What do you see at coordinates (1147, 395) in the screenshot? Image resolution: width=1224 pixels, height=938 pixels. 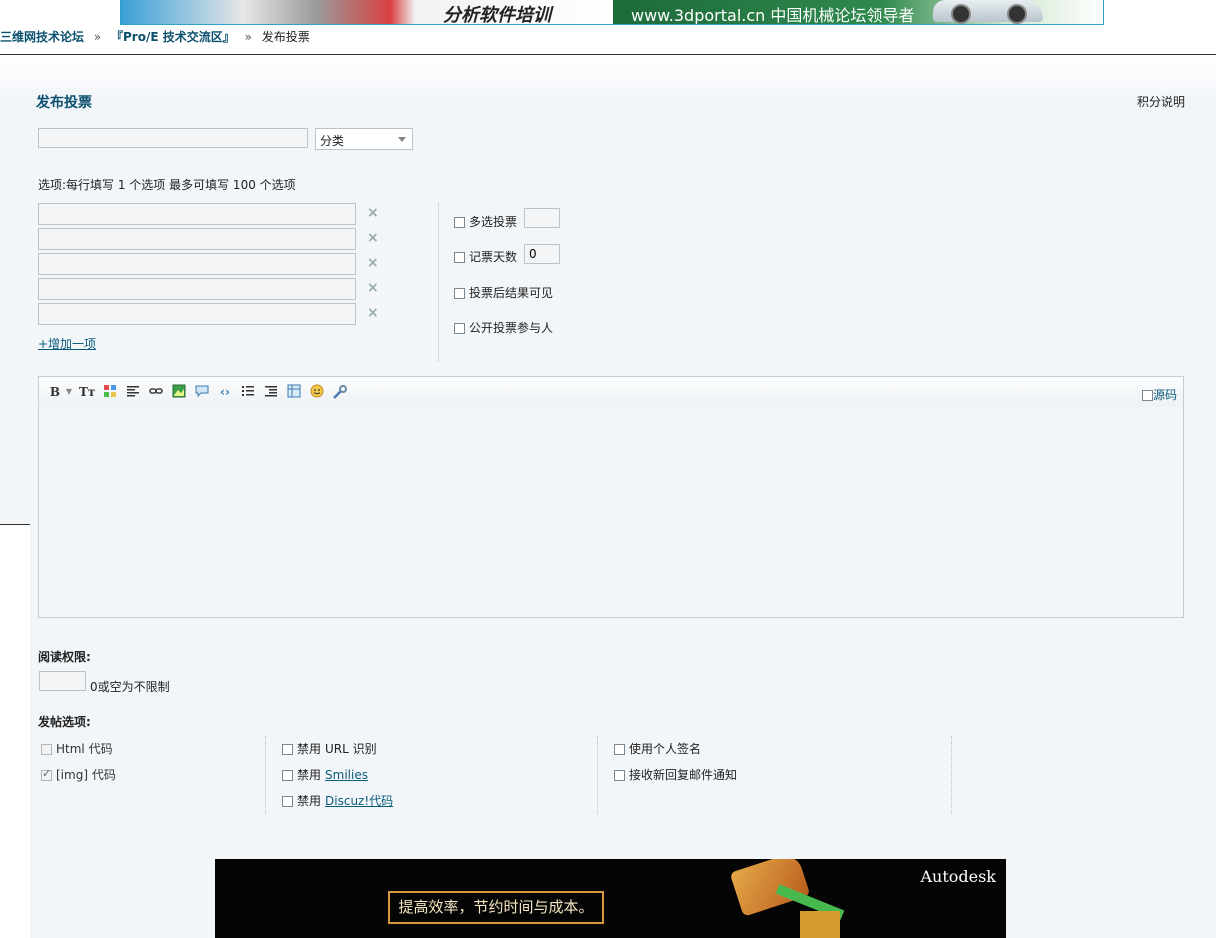 I see `source-checkbox` at bounding box center [1147, 395].